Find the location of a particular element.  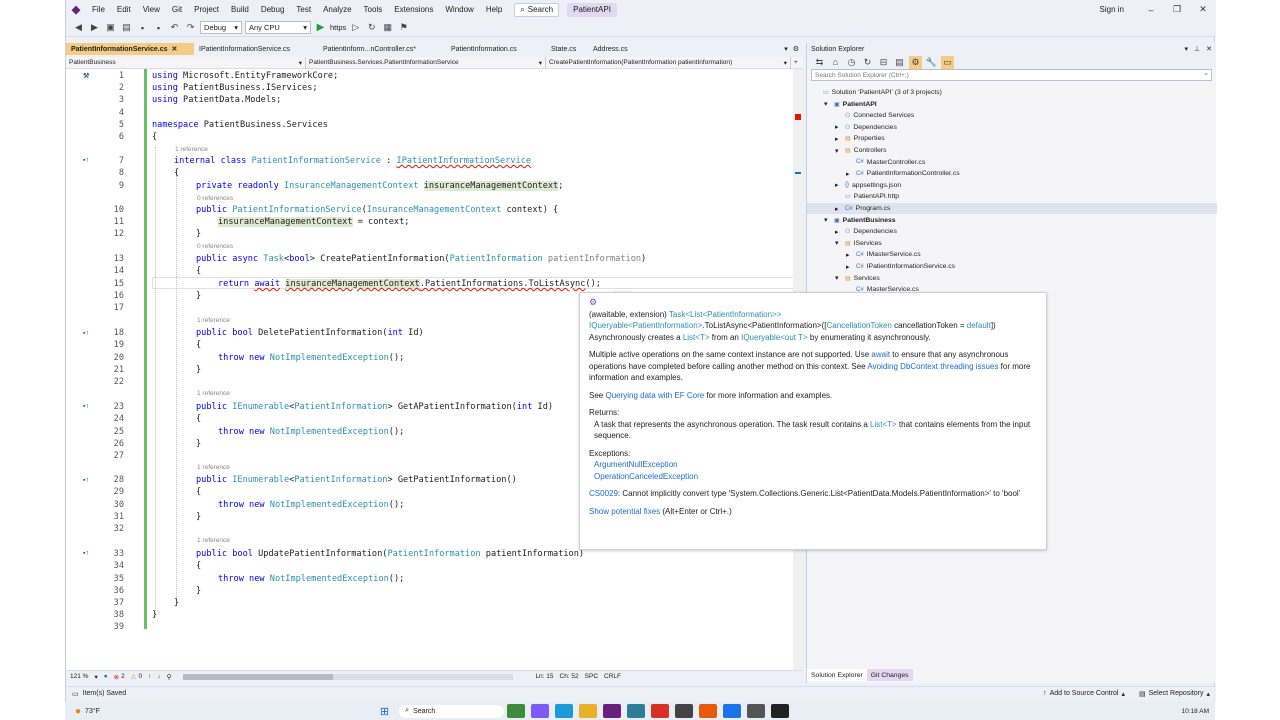

whitespace-mode: SPC is located at coordinates (591, 676).